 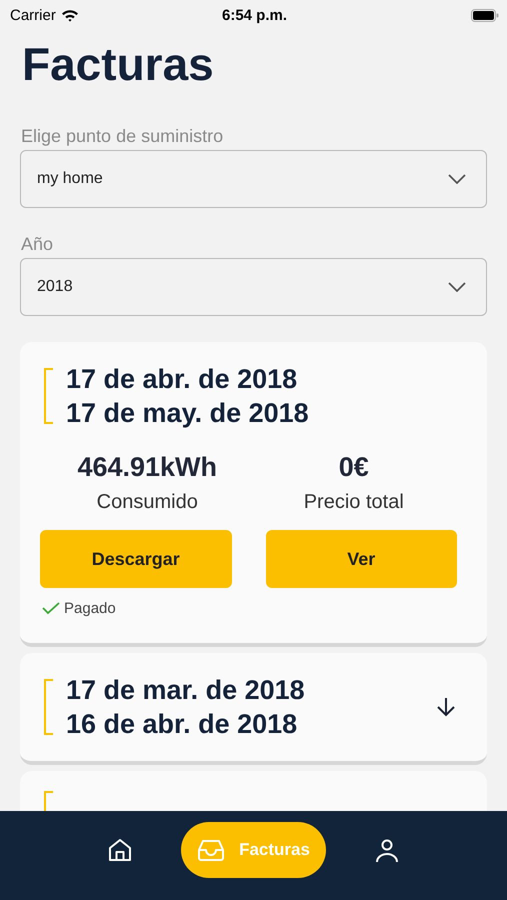 What do you see at coordinates (37, 244) in the screenshot?
I see `field-label: Año` at bounding box center [37, 244].